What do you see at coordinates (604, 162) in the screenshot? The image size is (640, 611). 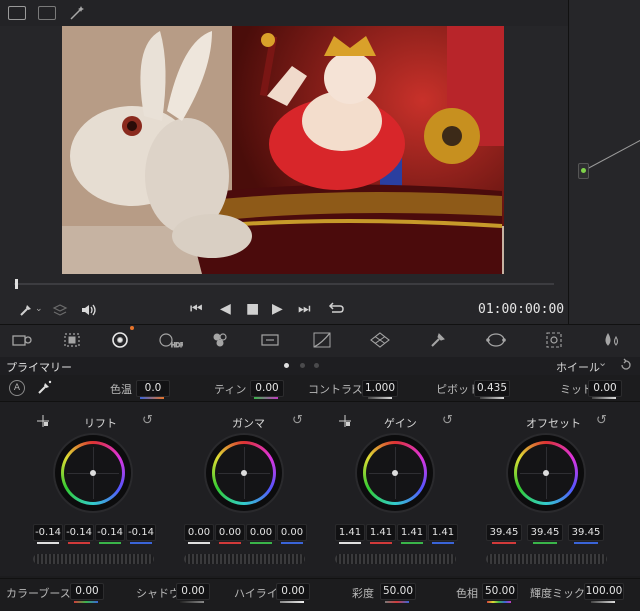 I see `node-editor-panel` at bounding box center [604, 162].